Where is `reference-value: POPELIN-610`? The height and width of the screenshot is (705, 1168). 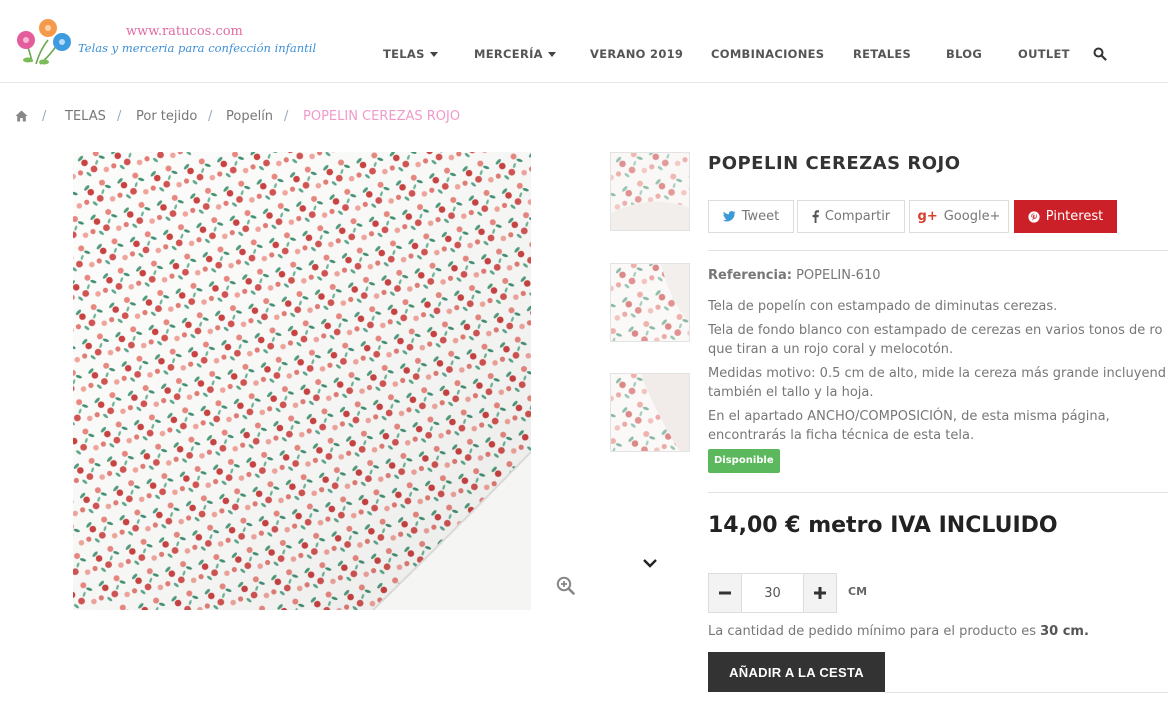 reference-value: POPELIN-610 is located at coordinates (838, 275).